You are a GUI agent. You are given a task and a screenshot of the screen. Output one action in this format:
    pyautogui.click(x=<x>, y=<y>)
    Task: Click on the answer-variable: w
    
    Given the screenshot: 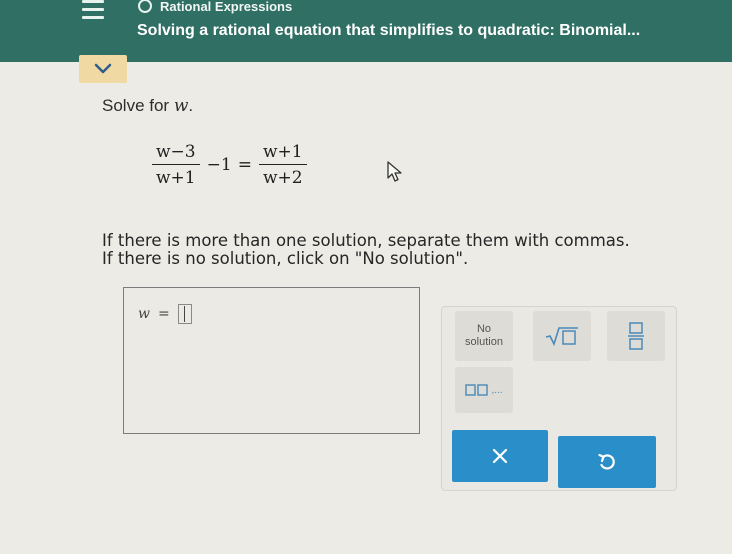 What is the action you would take?
    pyautogui.click(x=144, y=314)
    